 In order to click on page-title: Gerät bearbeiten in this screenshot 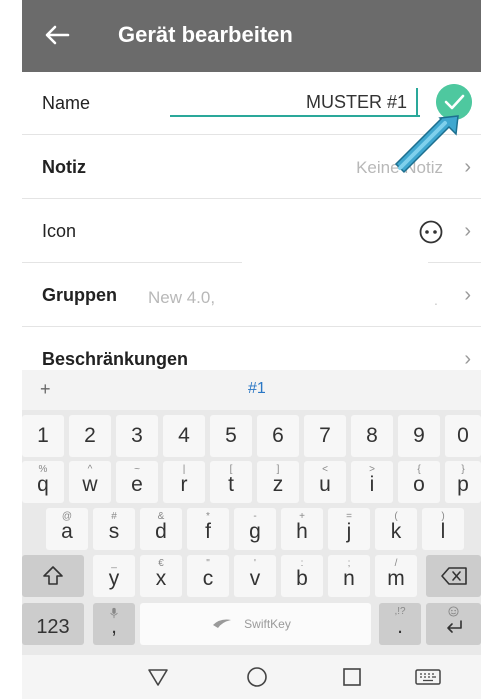, I will do `click(205, 34)`.